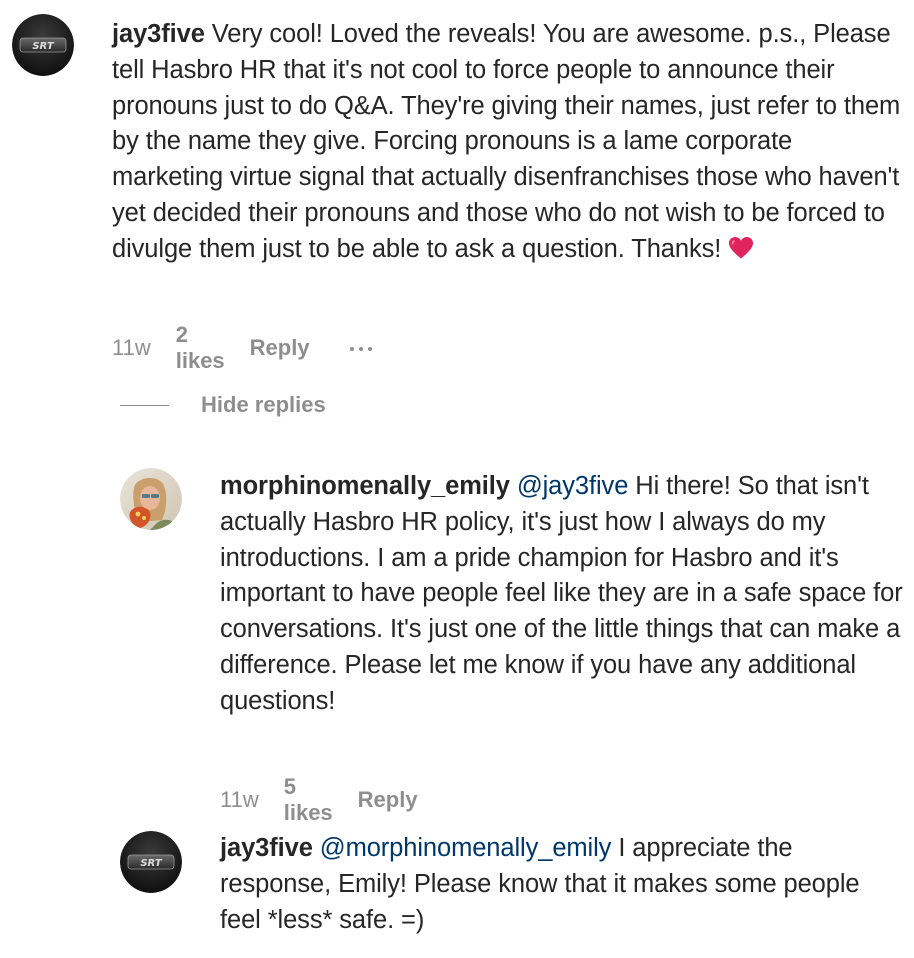 The image size is (914, 958). I want to click on reply-username: morphinomenally_emily, so click(365, 486).